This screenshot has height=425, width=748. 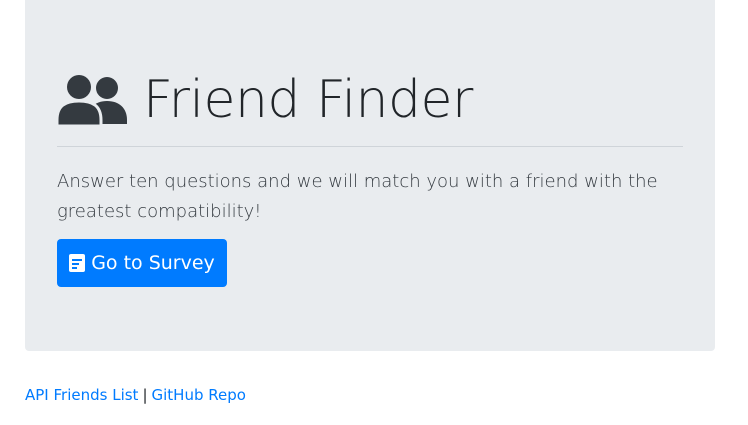 I want to click on title-row: Friend Finder, so click(x=369, y=100).